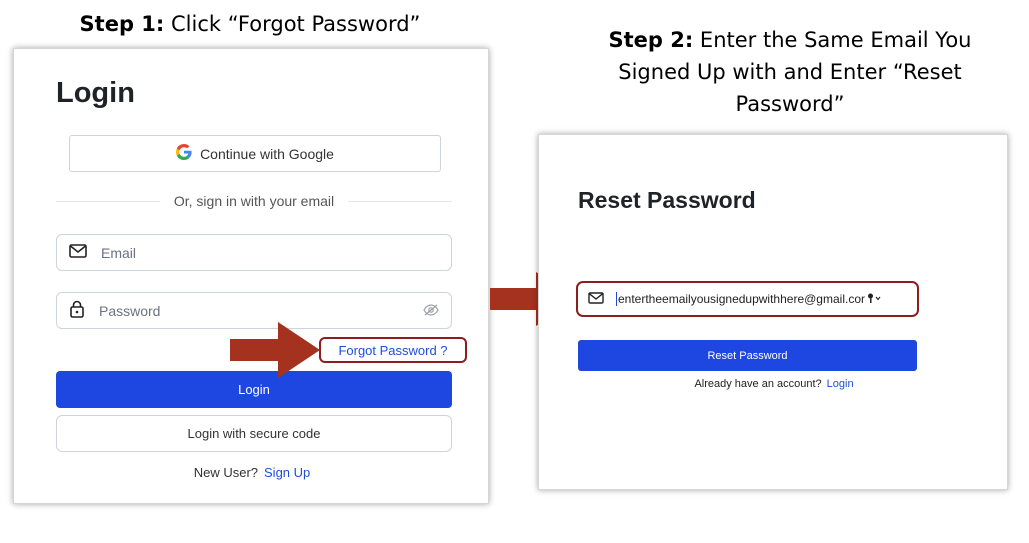 Image resolution: width=1029 pixels, height=543 pixels. Describe the element at coordinates (119, 252) in the screenshot. I see `email-placeholder: Email` at that location.